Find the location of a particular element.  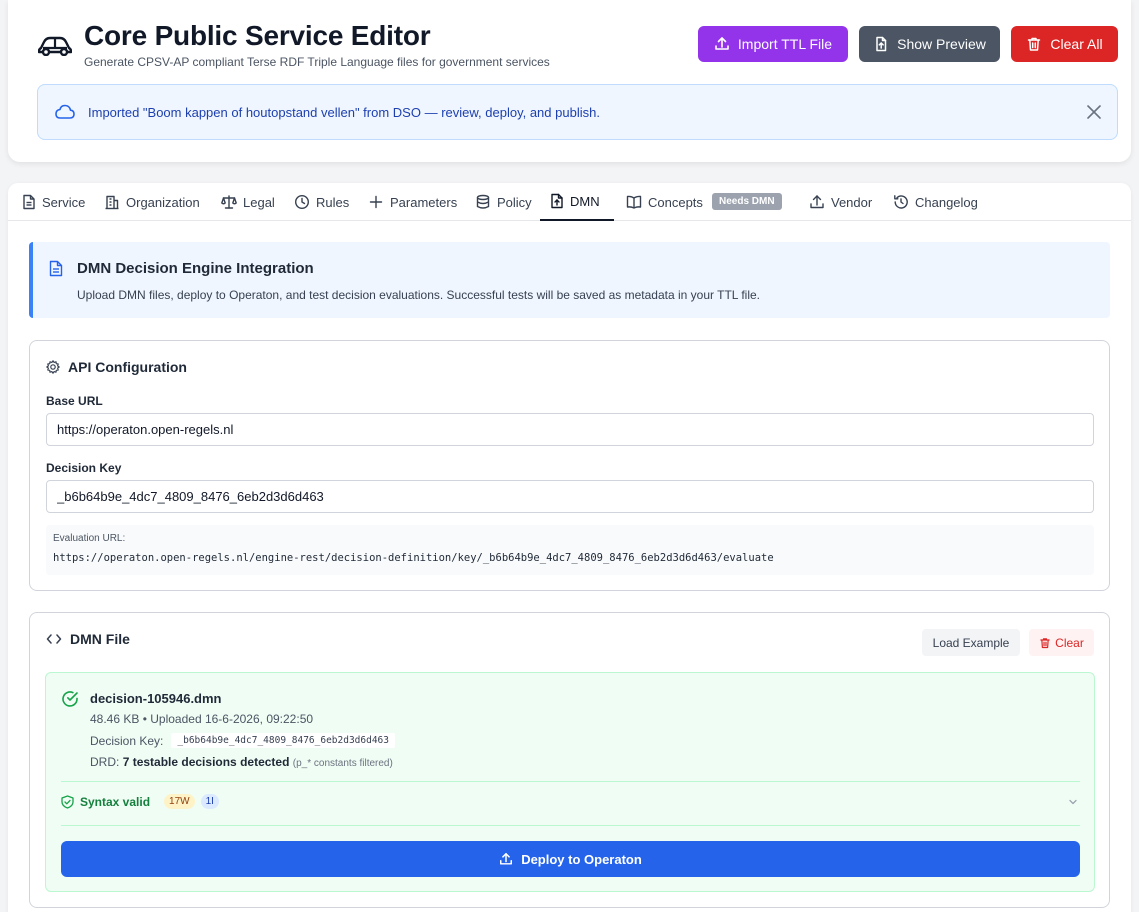

tab-vendor: Vendor is located at coordinates (840, 202).